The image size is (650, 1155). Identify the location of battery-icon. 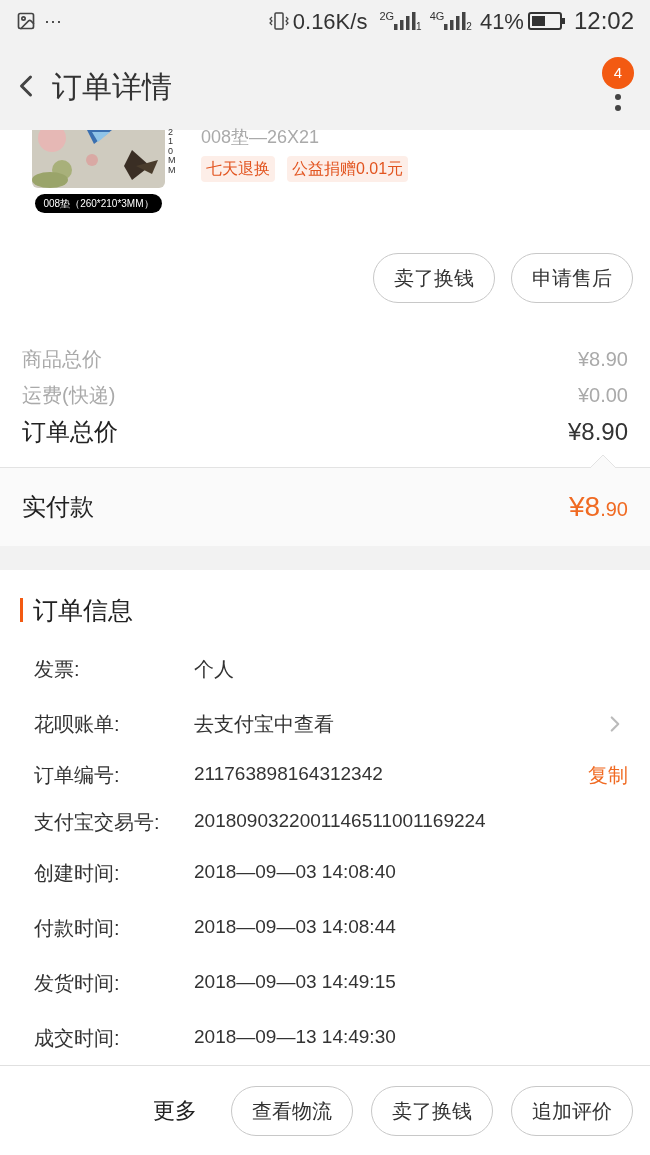
(546, 21).